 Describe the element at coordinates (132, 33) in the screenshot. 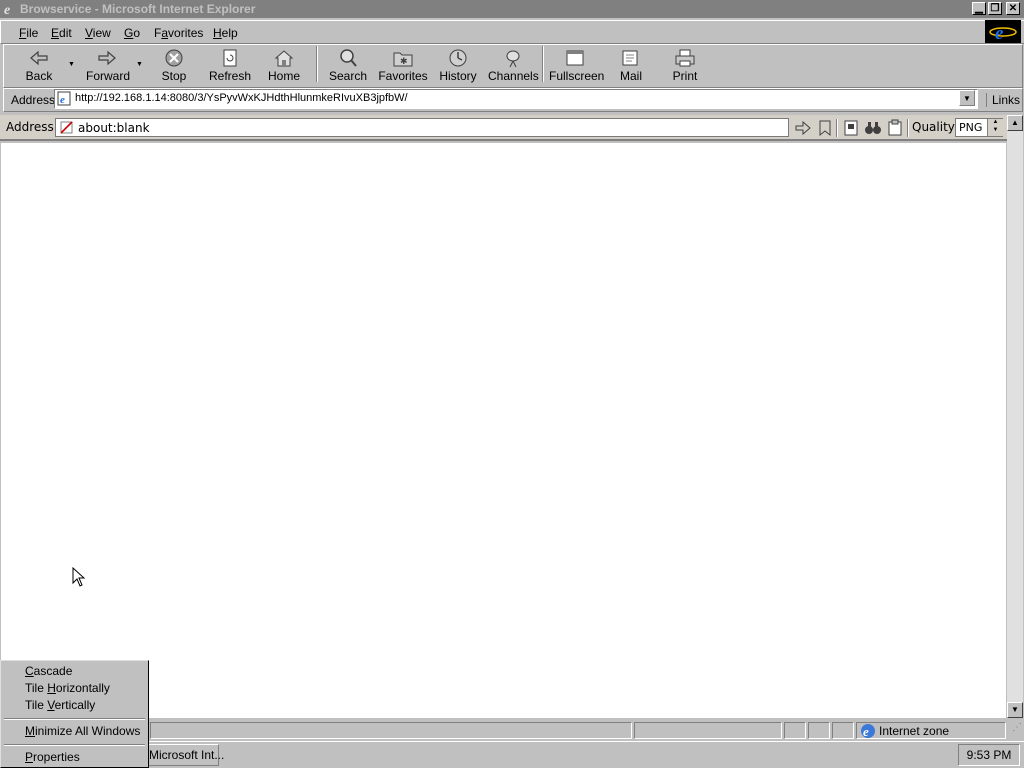

I see `menu-go: Go` at that location.